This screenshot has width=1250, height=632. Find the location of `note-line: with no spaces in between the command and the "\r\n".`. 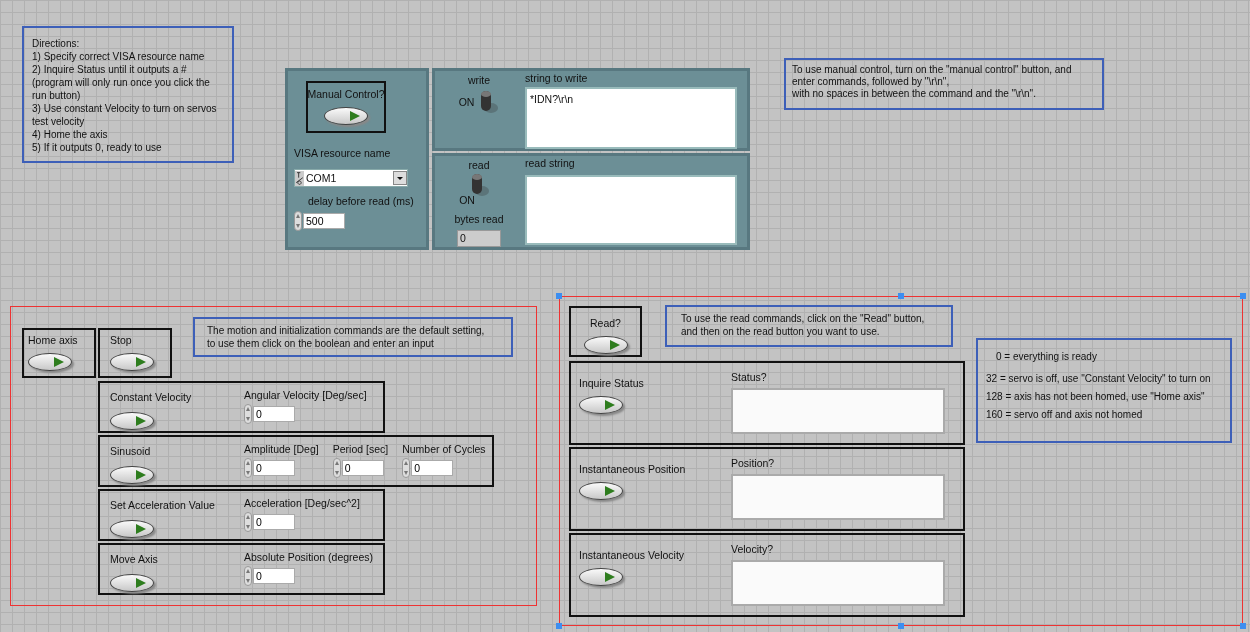

note-line: with no spaces in between the command and the "\r\n". is located at coordinates (914, 94).